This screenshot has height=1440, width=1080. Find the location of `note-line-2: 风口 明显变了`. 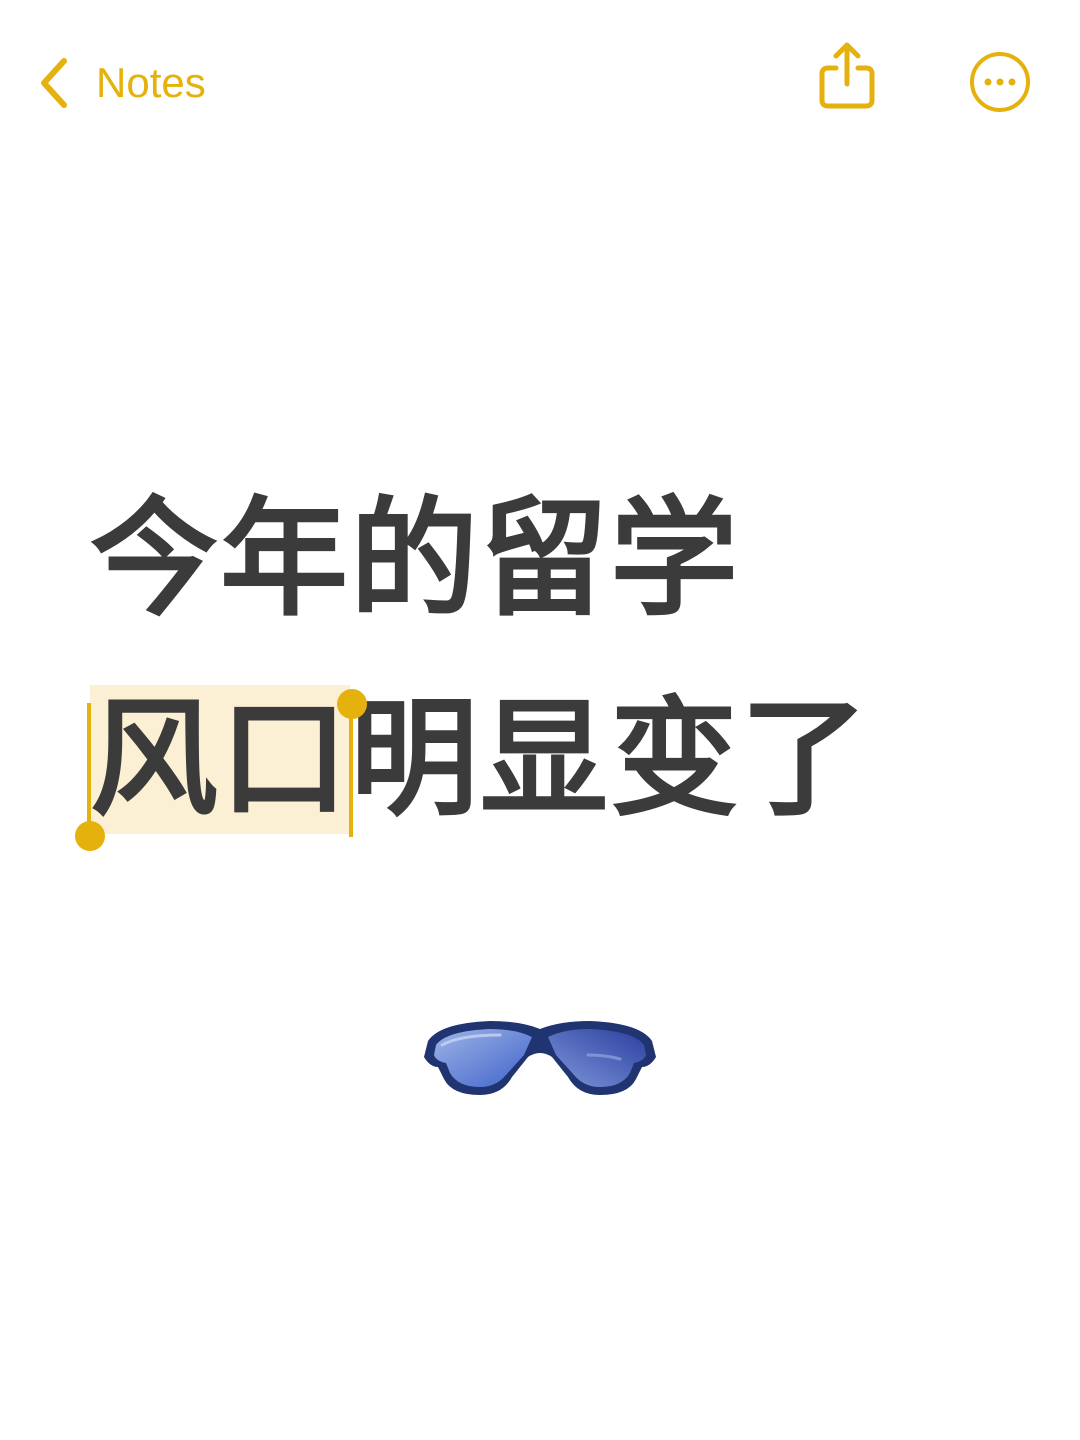

note-line-2: 风口 明显变了 is located at coordinates (532, 760).